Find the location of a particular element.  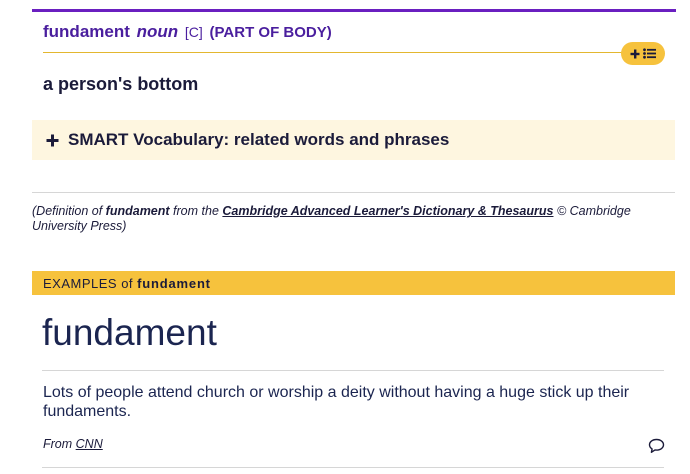

add-to-word-list-button is located at coordinates (643, 53).